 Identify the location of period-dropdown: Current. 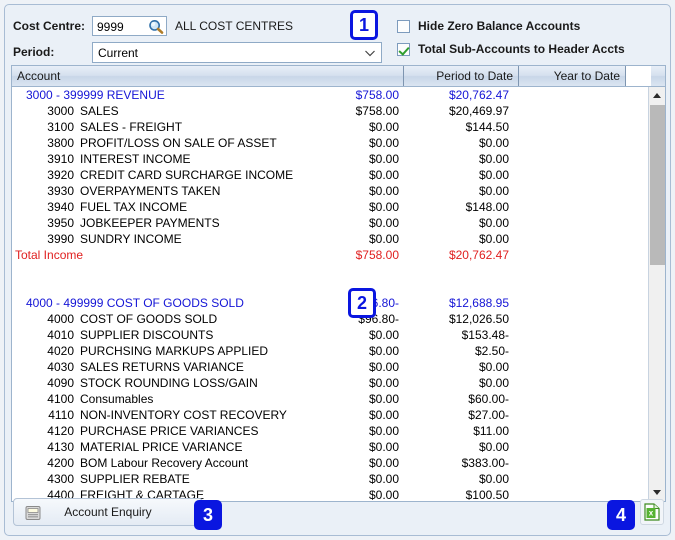
(237, 52).